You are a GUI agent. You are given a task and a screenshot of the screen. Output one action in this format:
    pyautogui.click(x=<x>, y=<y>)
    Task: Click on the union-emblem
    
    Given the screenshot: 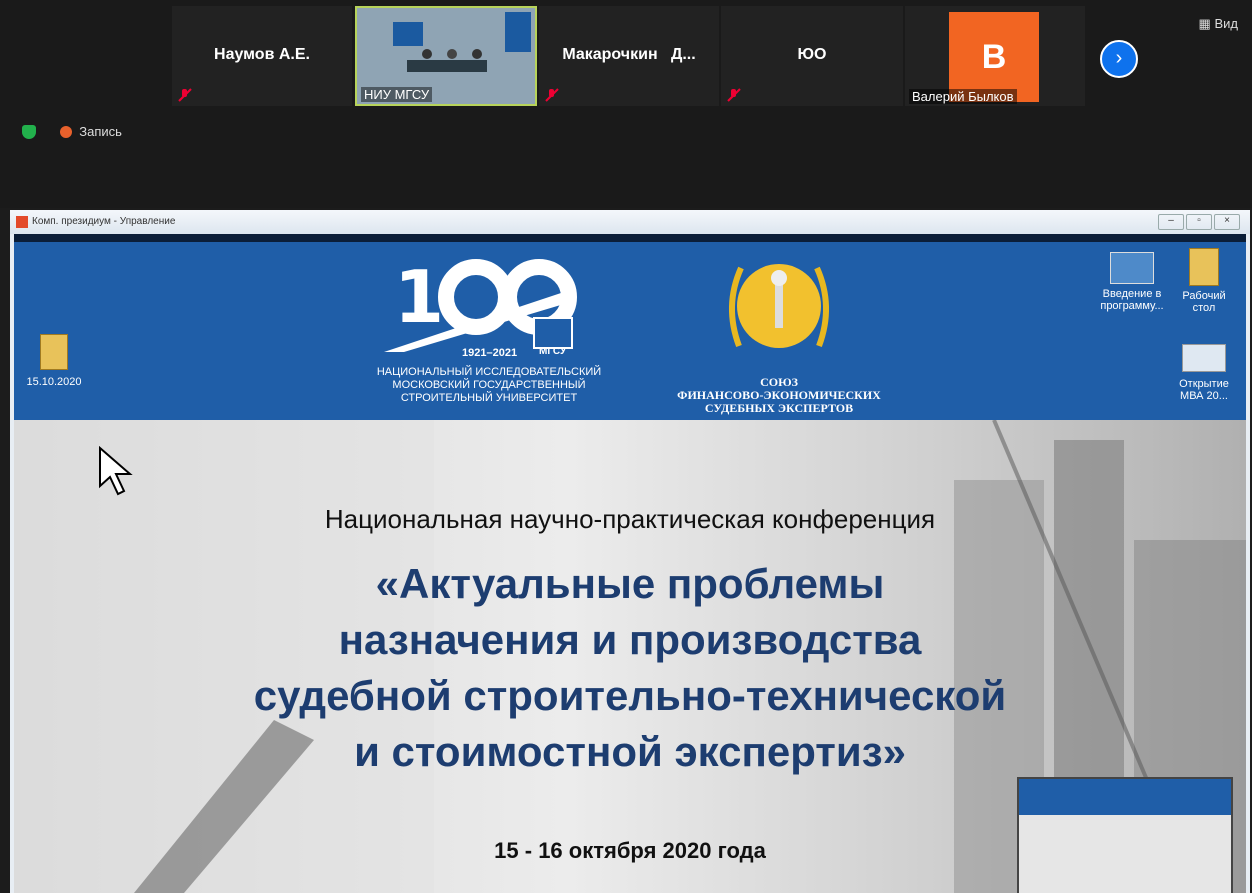 What is the action you would take?
    pyautogui.click(x=779, y=306)
    